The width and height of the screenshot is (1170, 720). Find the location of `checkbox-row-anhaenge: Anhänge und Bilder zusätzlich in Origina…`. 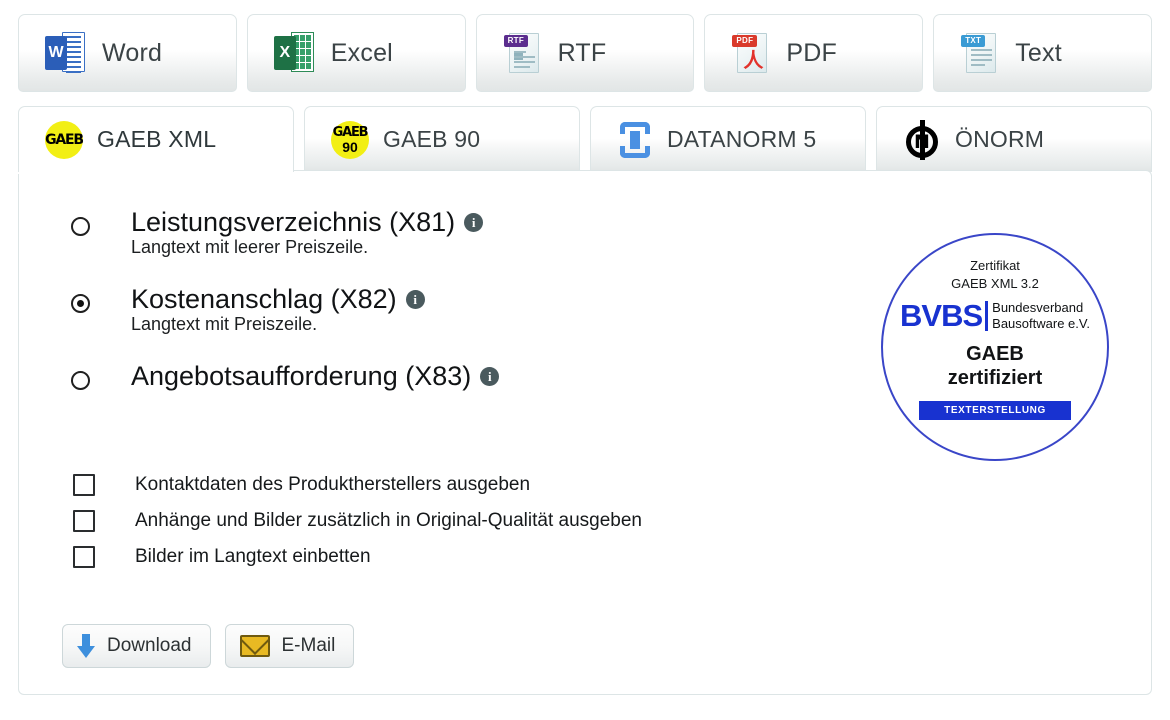

checkbox-row-anhaenge: Anhänge und Bilder zusätzlich in Origina… is located at coordinates (357, 521).